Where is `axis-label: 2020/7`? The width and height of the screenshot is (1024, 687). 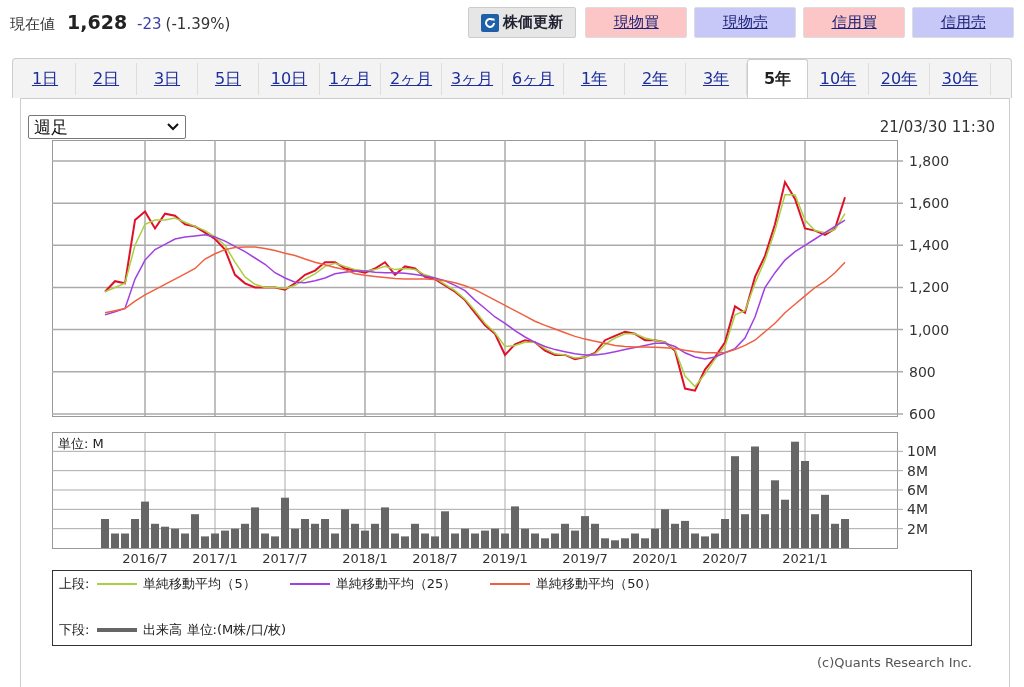 axis-label: 2020/7 is located at coordinates (725, 558).